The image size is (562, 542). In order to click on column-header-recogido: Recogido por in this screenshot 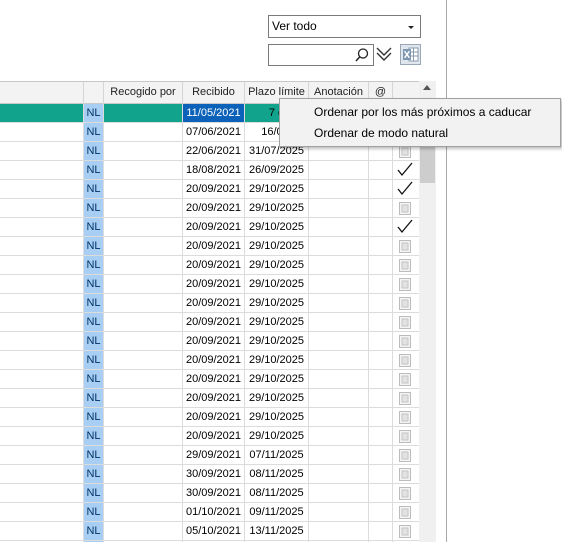, I will do `click(143, 93)`.